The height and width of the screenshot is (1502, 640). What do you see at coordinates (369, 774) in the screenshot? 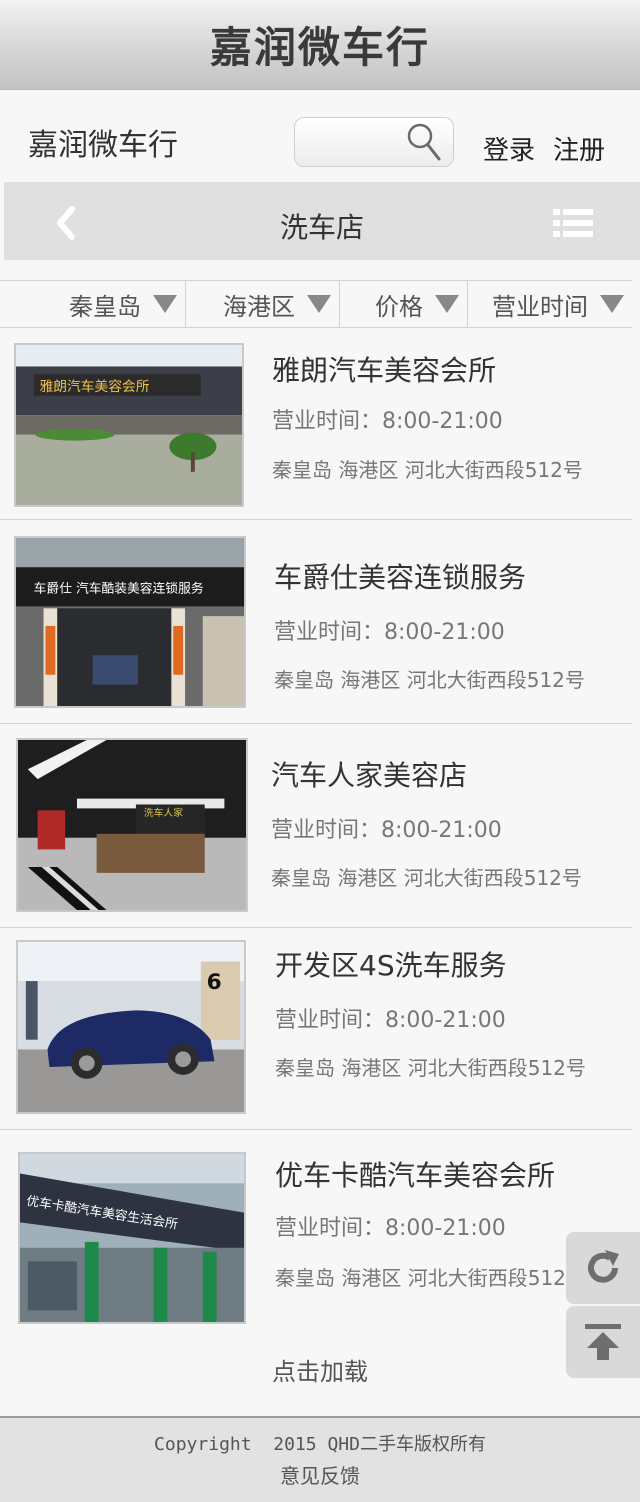
I see `shop-name: 汽车人家美容店` at bounding box center [369, 774].